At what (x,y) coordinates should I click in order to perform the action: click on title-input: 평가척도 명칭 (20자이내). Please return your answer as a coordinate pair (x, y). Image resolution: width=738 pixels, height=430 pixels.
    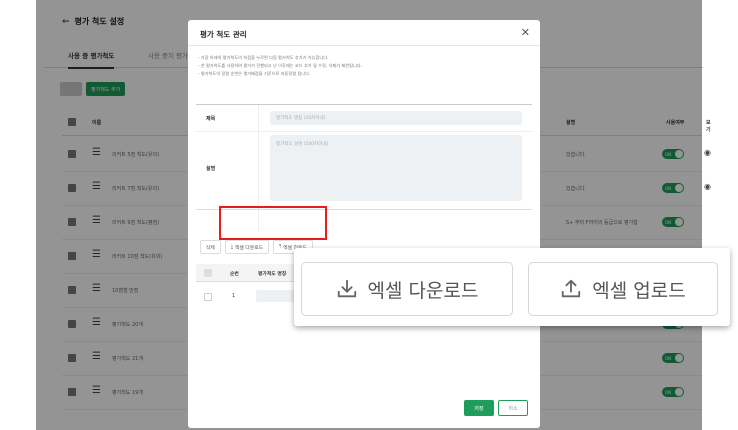
    Looking at the image, I should click on (396, 118).